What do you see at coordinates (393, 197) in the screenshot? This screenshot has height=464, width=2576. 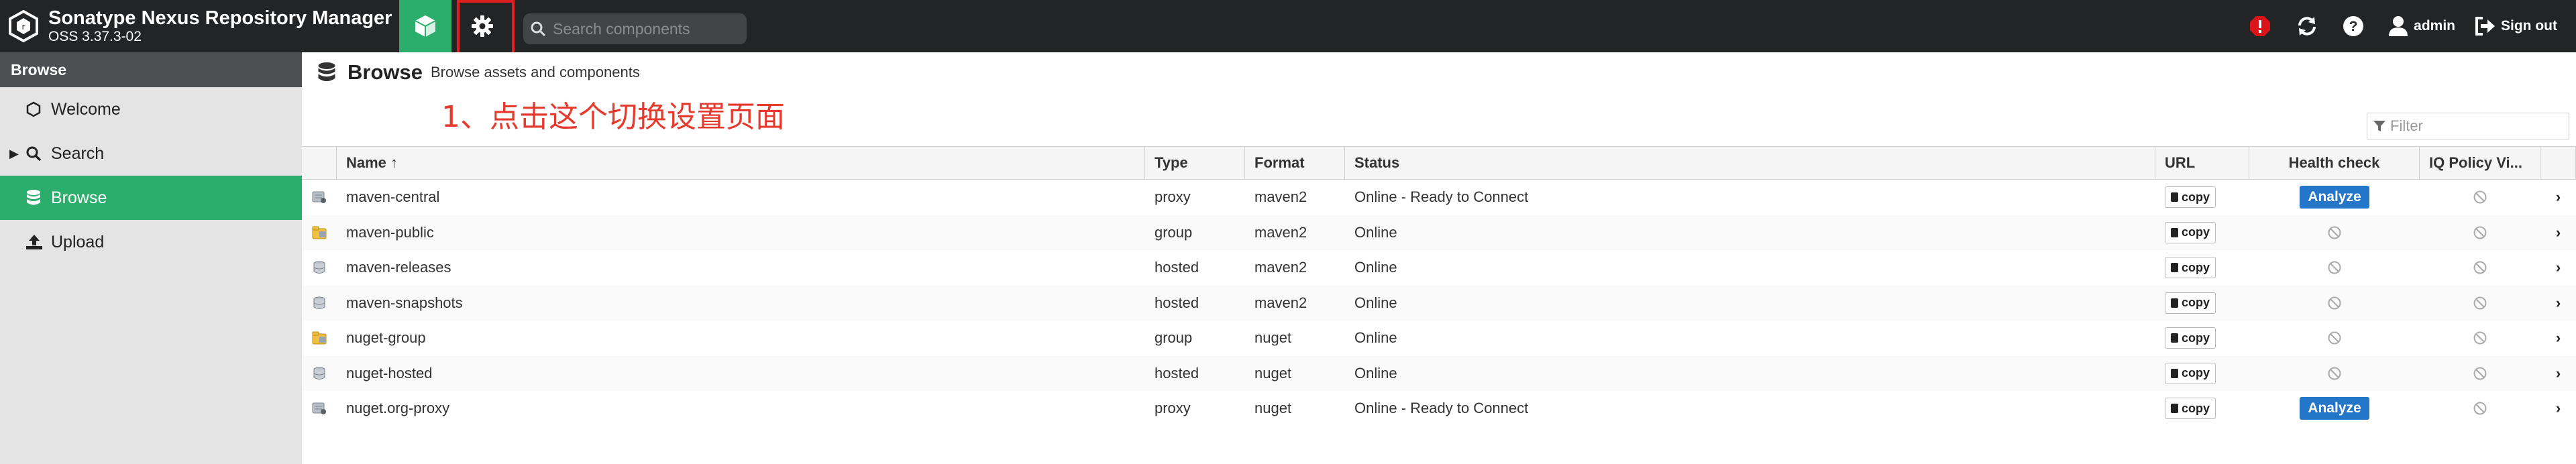 I see `repo-name: maven-central` at bounding box center [393, 197].